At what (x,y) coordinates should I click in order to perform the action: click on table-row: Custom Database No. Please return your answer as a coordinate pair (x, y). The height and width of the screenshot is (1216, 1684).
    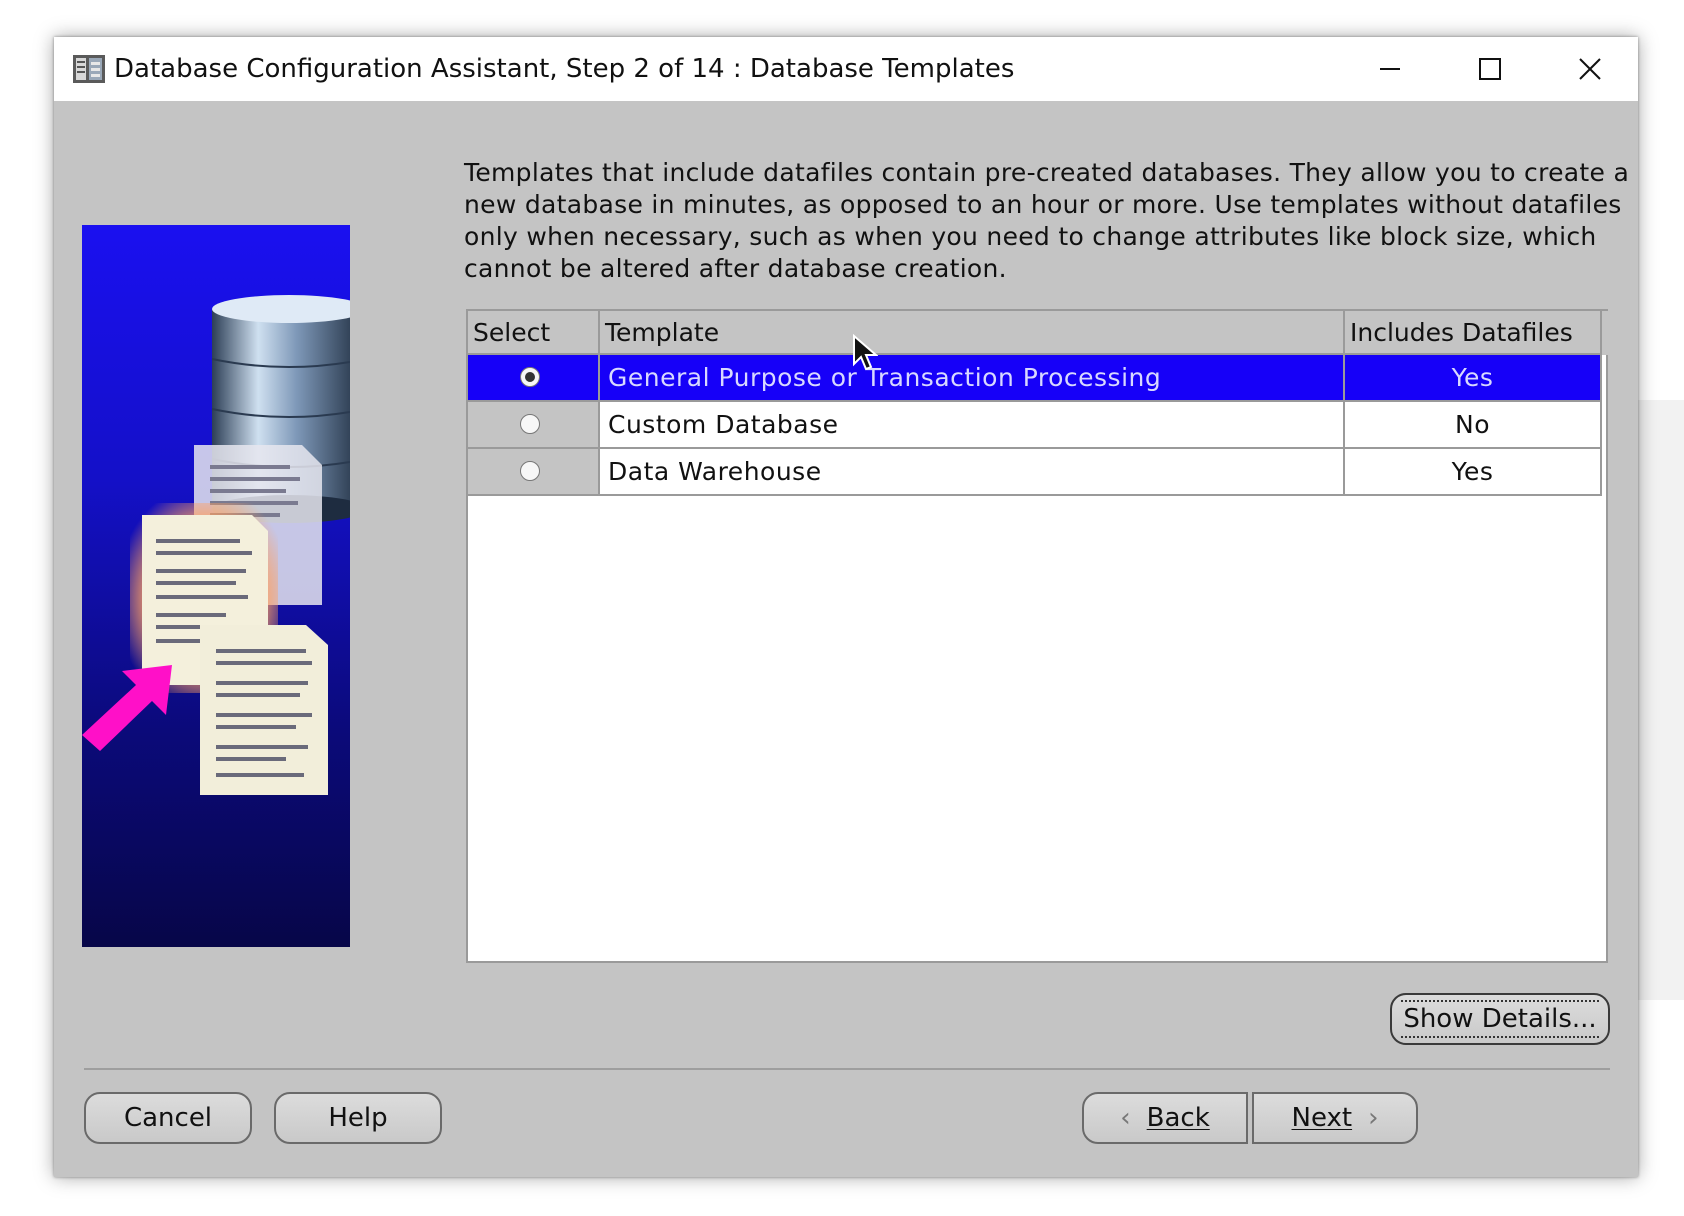
    Looking at the image, I should click on (1035, 425).